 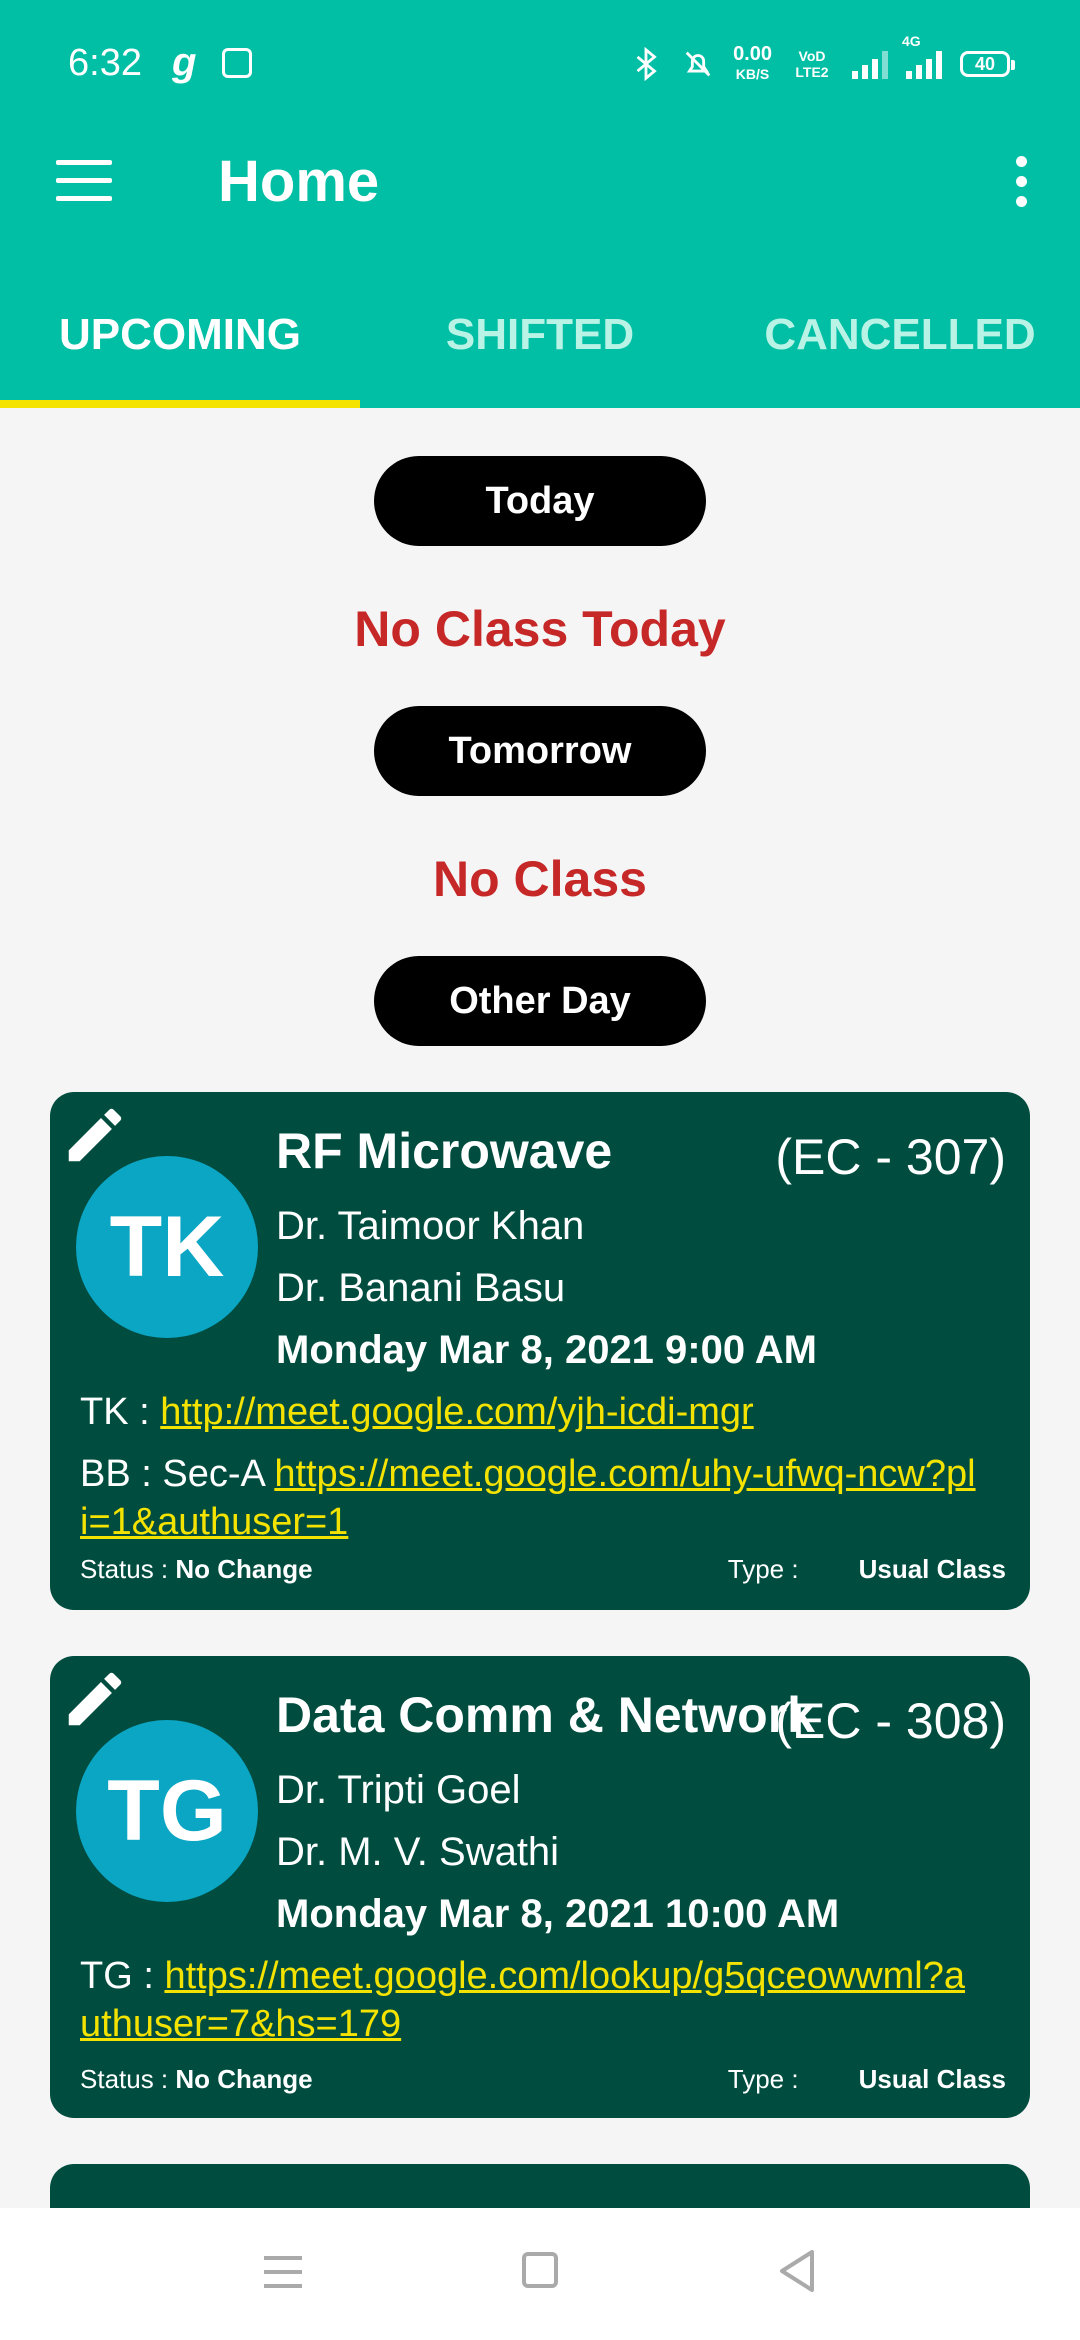 I want to click on tab-upcoming: UPCOMING, so click(x=180, y=352).